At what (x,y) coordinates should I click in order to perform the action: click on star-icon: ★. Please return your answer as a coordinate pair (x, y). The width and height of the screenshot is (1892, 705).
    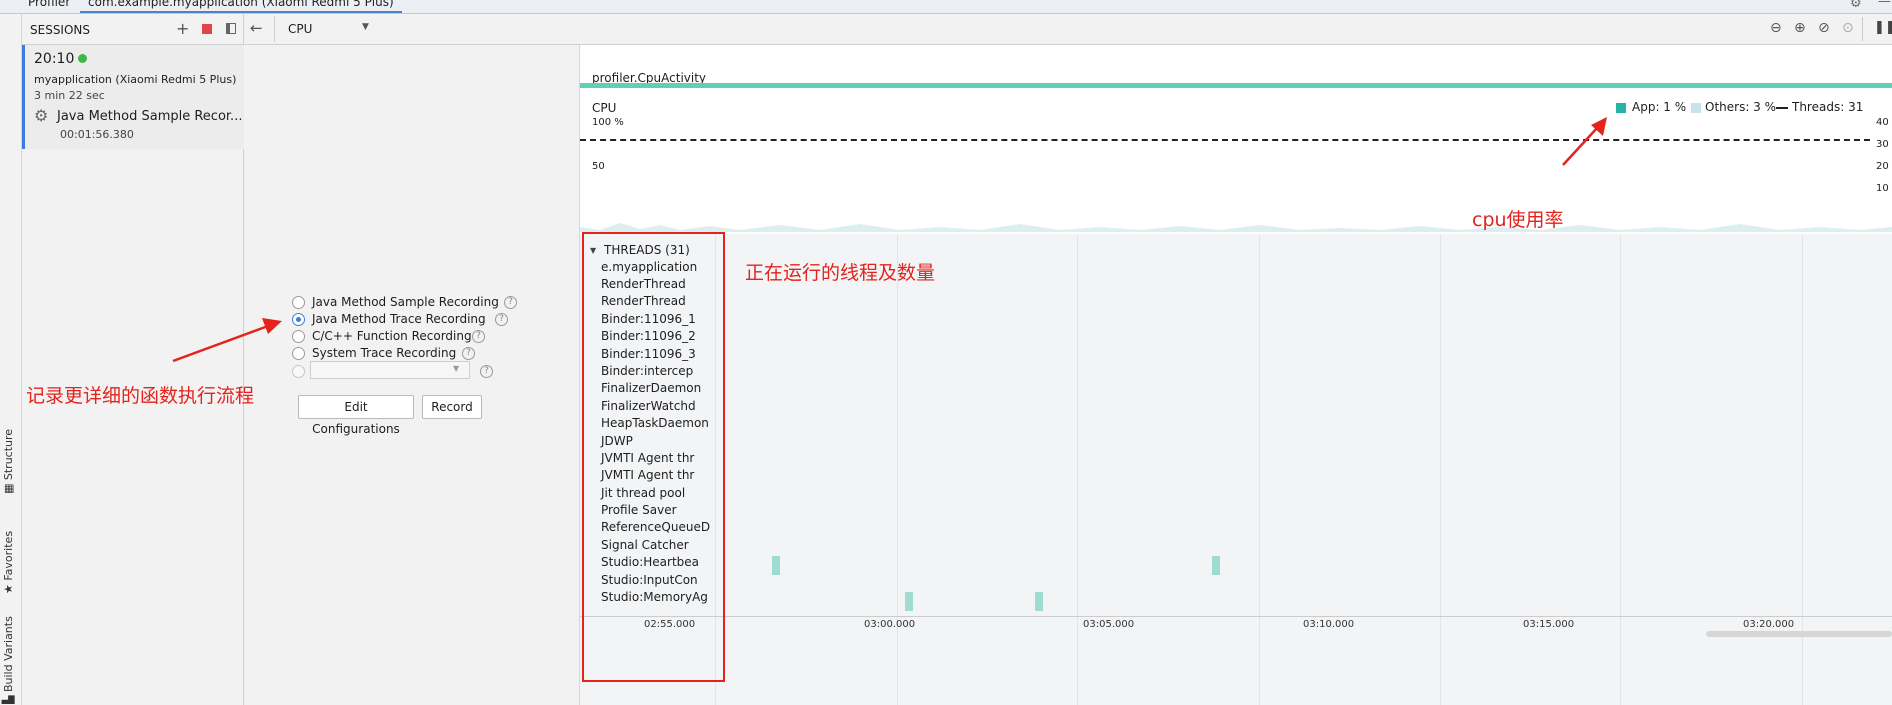
    Looking at the image, I should click on (8, 587).